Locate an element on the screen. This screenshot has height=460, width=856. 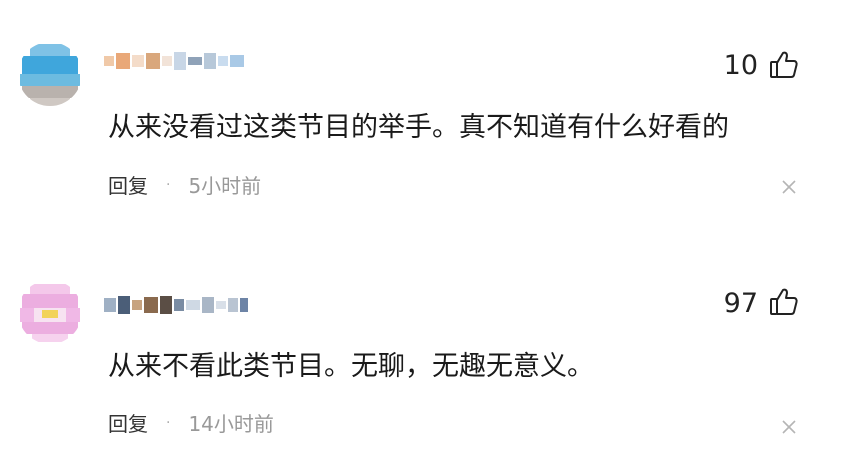
comment-text: 从来不看此类节目。无聊，无趣无意义。 is located at coordinates (351, 366).